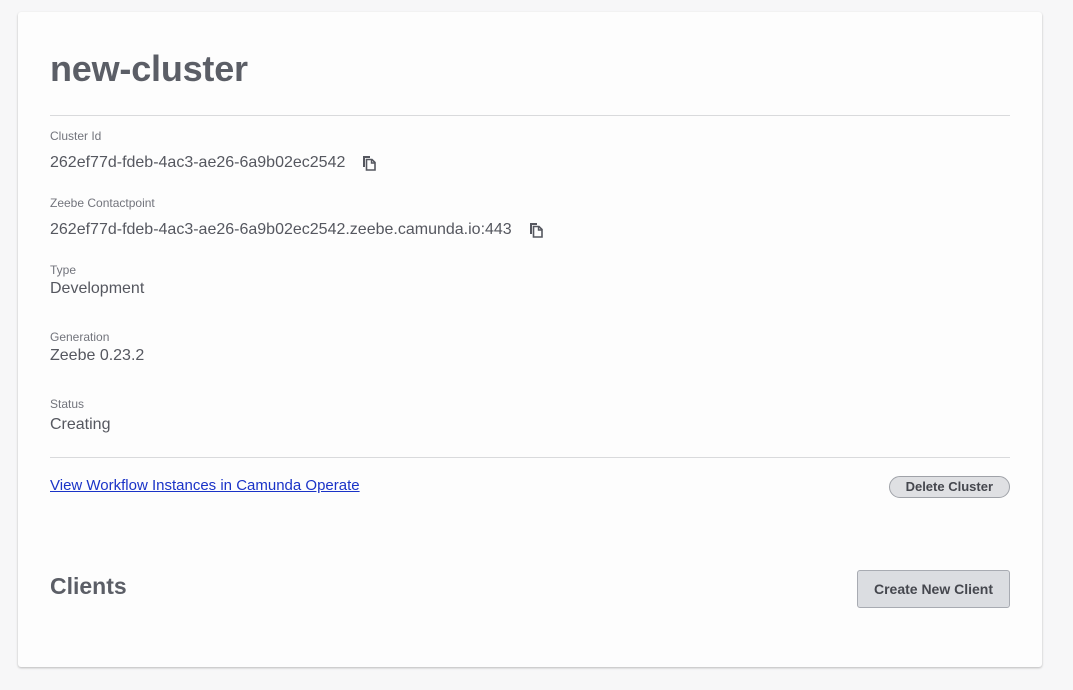  I want to click on cluster-id-label: Cluster Id, so click(76, 136).